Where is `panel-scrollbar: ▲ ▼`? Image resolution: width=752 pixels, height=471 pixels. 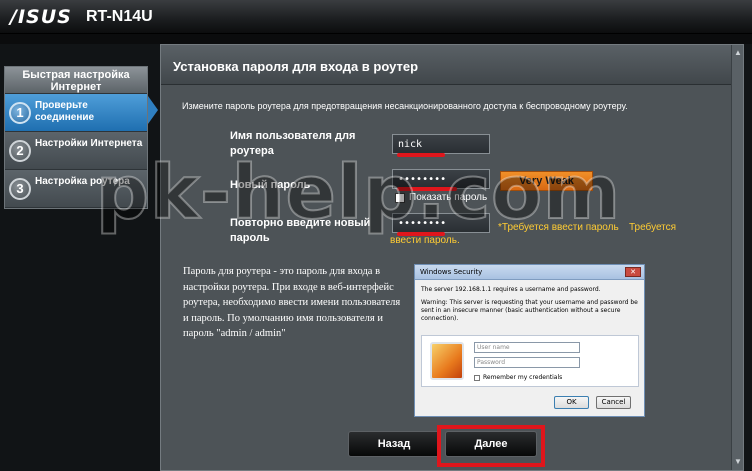
panel-scrollbar: ▲ ▼ is located at coordinates (737, 257).